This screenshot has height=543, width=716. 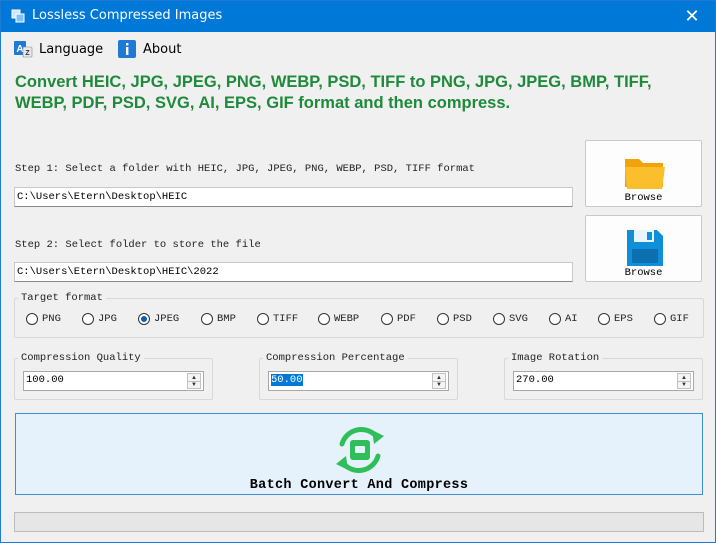 I want to click on format-radio-pdf: PDF, so click(x=398, y=319).